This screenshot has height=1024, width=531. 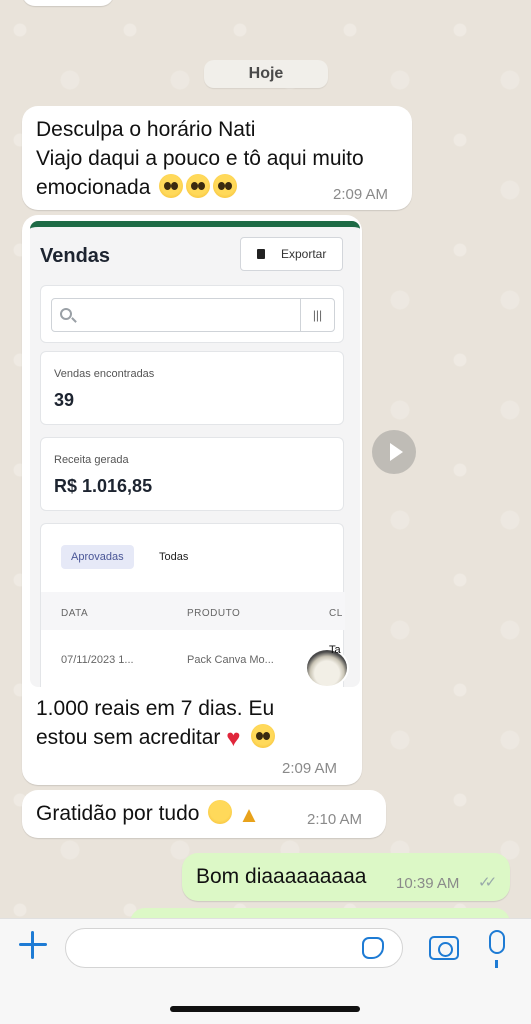 What do you see at coordinates (146, 129) in the screenshot?
I see `message-text-line: Desculpa o horário Nati` at bounding box center [146, 129].